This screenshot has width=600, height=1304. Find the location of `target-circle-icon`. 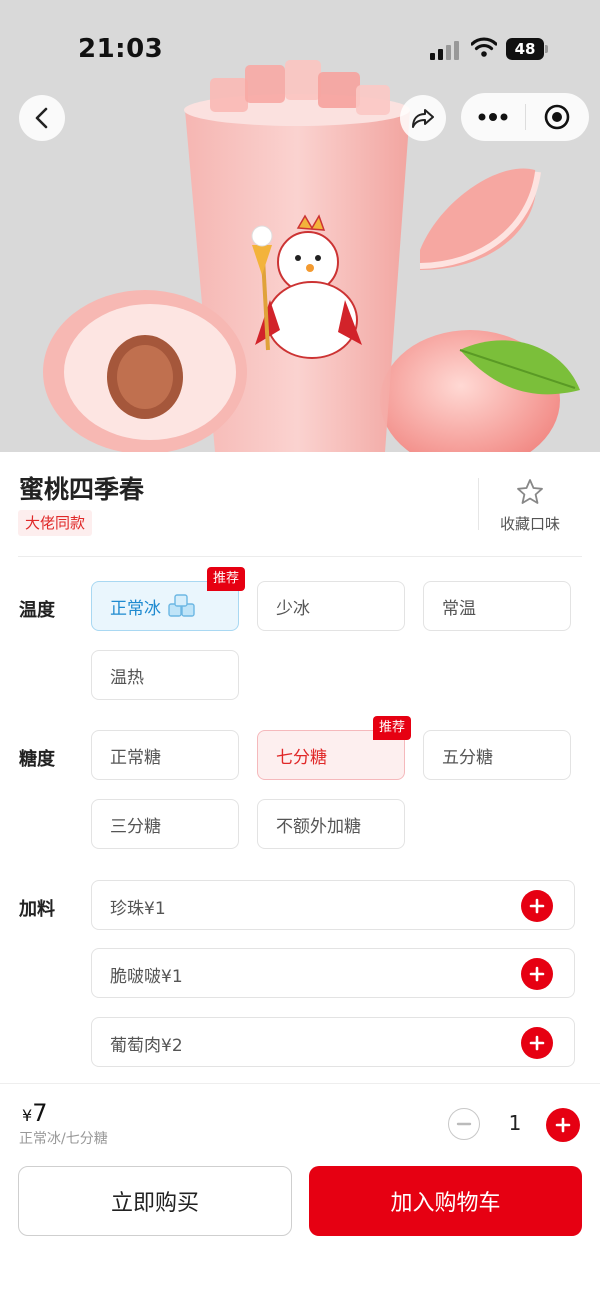

target-circle-icon is located at coordinates (557, 117).